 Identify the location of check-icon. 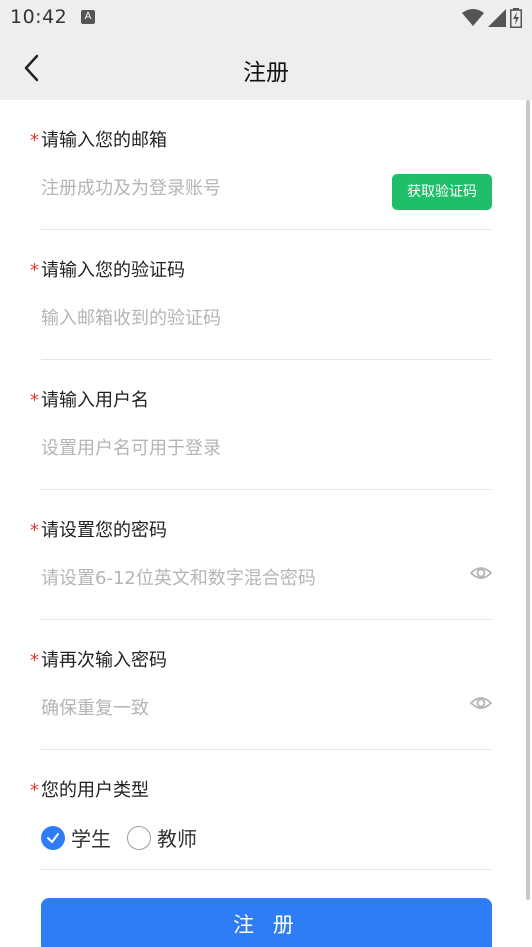
(53, 837).